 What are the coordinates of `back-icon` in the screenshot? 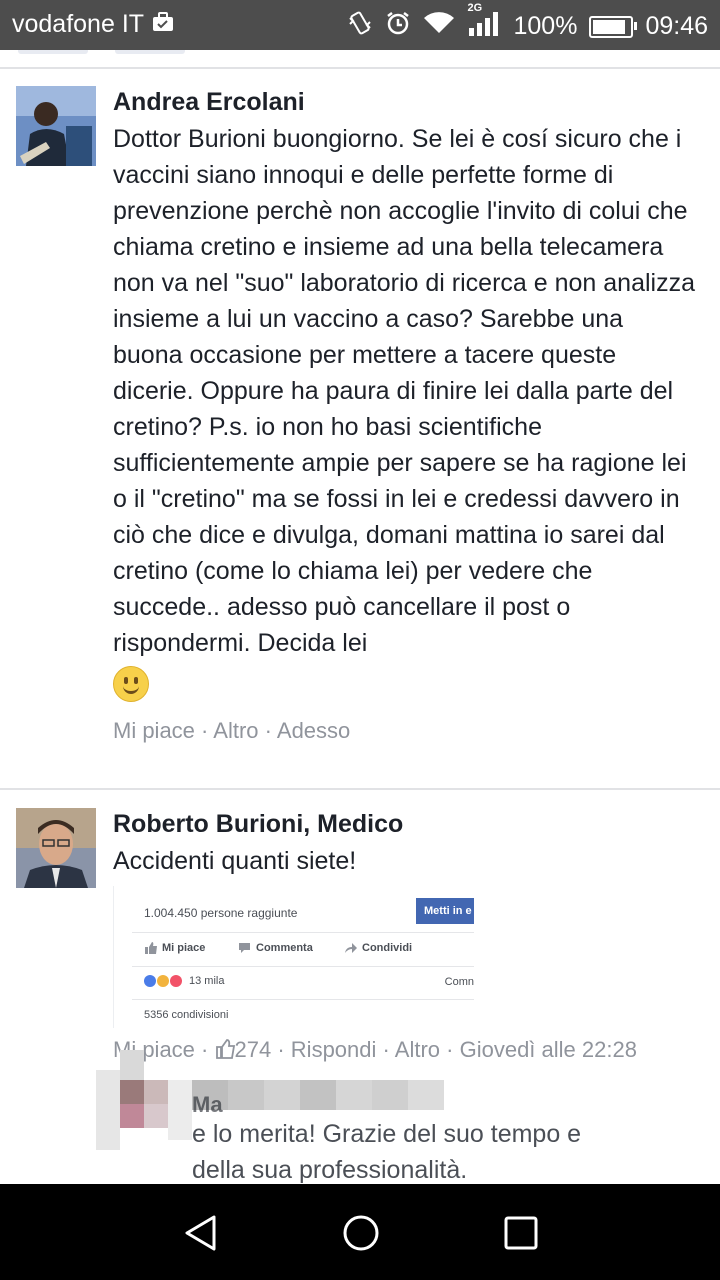 It's located at (201, 1235).